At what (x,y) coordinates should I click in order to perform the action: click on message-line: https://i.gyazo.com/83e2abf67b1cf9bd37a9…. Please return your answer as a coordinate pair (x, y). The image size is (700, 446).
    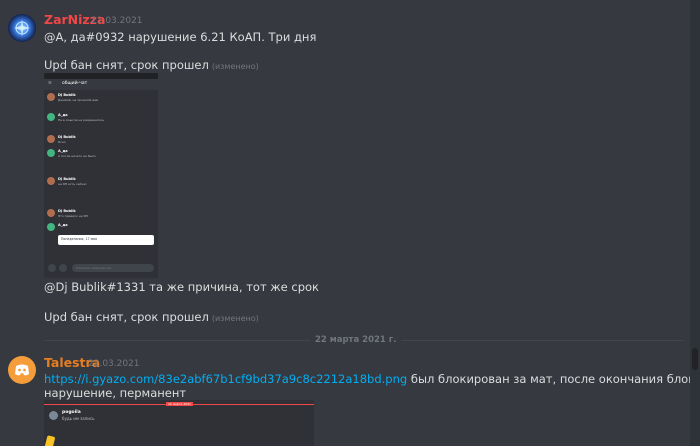
    Looking at the image, I should click on (367, 379).